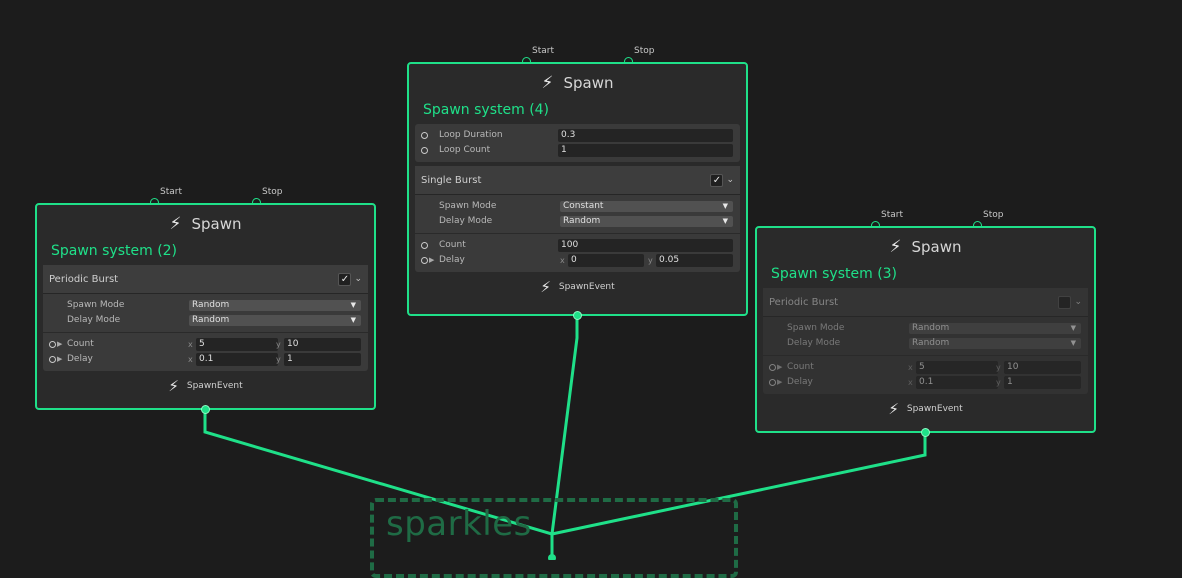  What do you see at coordinates (214, 386) in the screenshot?
I see `footer-label: SpawnEvent` at bounding box center [214, 386].